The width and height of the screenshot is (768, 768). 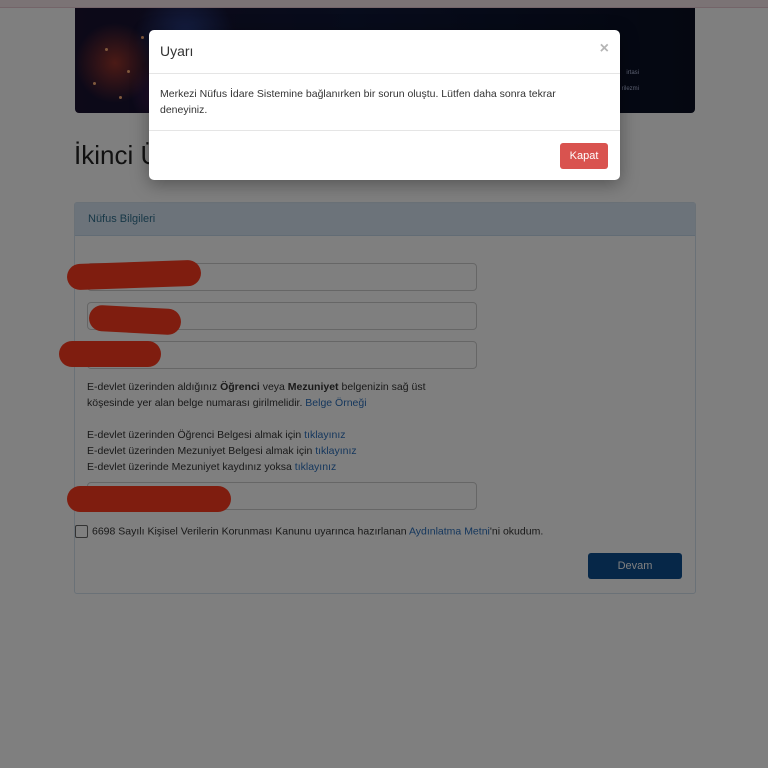 I want to click on dialog-title: Uyarı, so click(x=177, y=51).